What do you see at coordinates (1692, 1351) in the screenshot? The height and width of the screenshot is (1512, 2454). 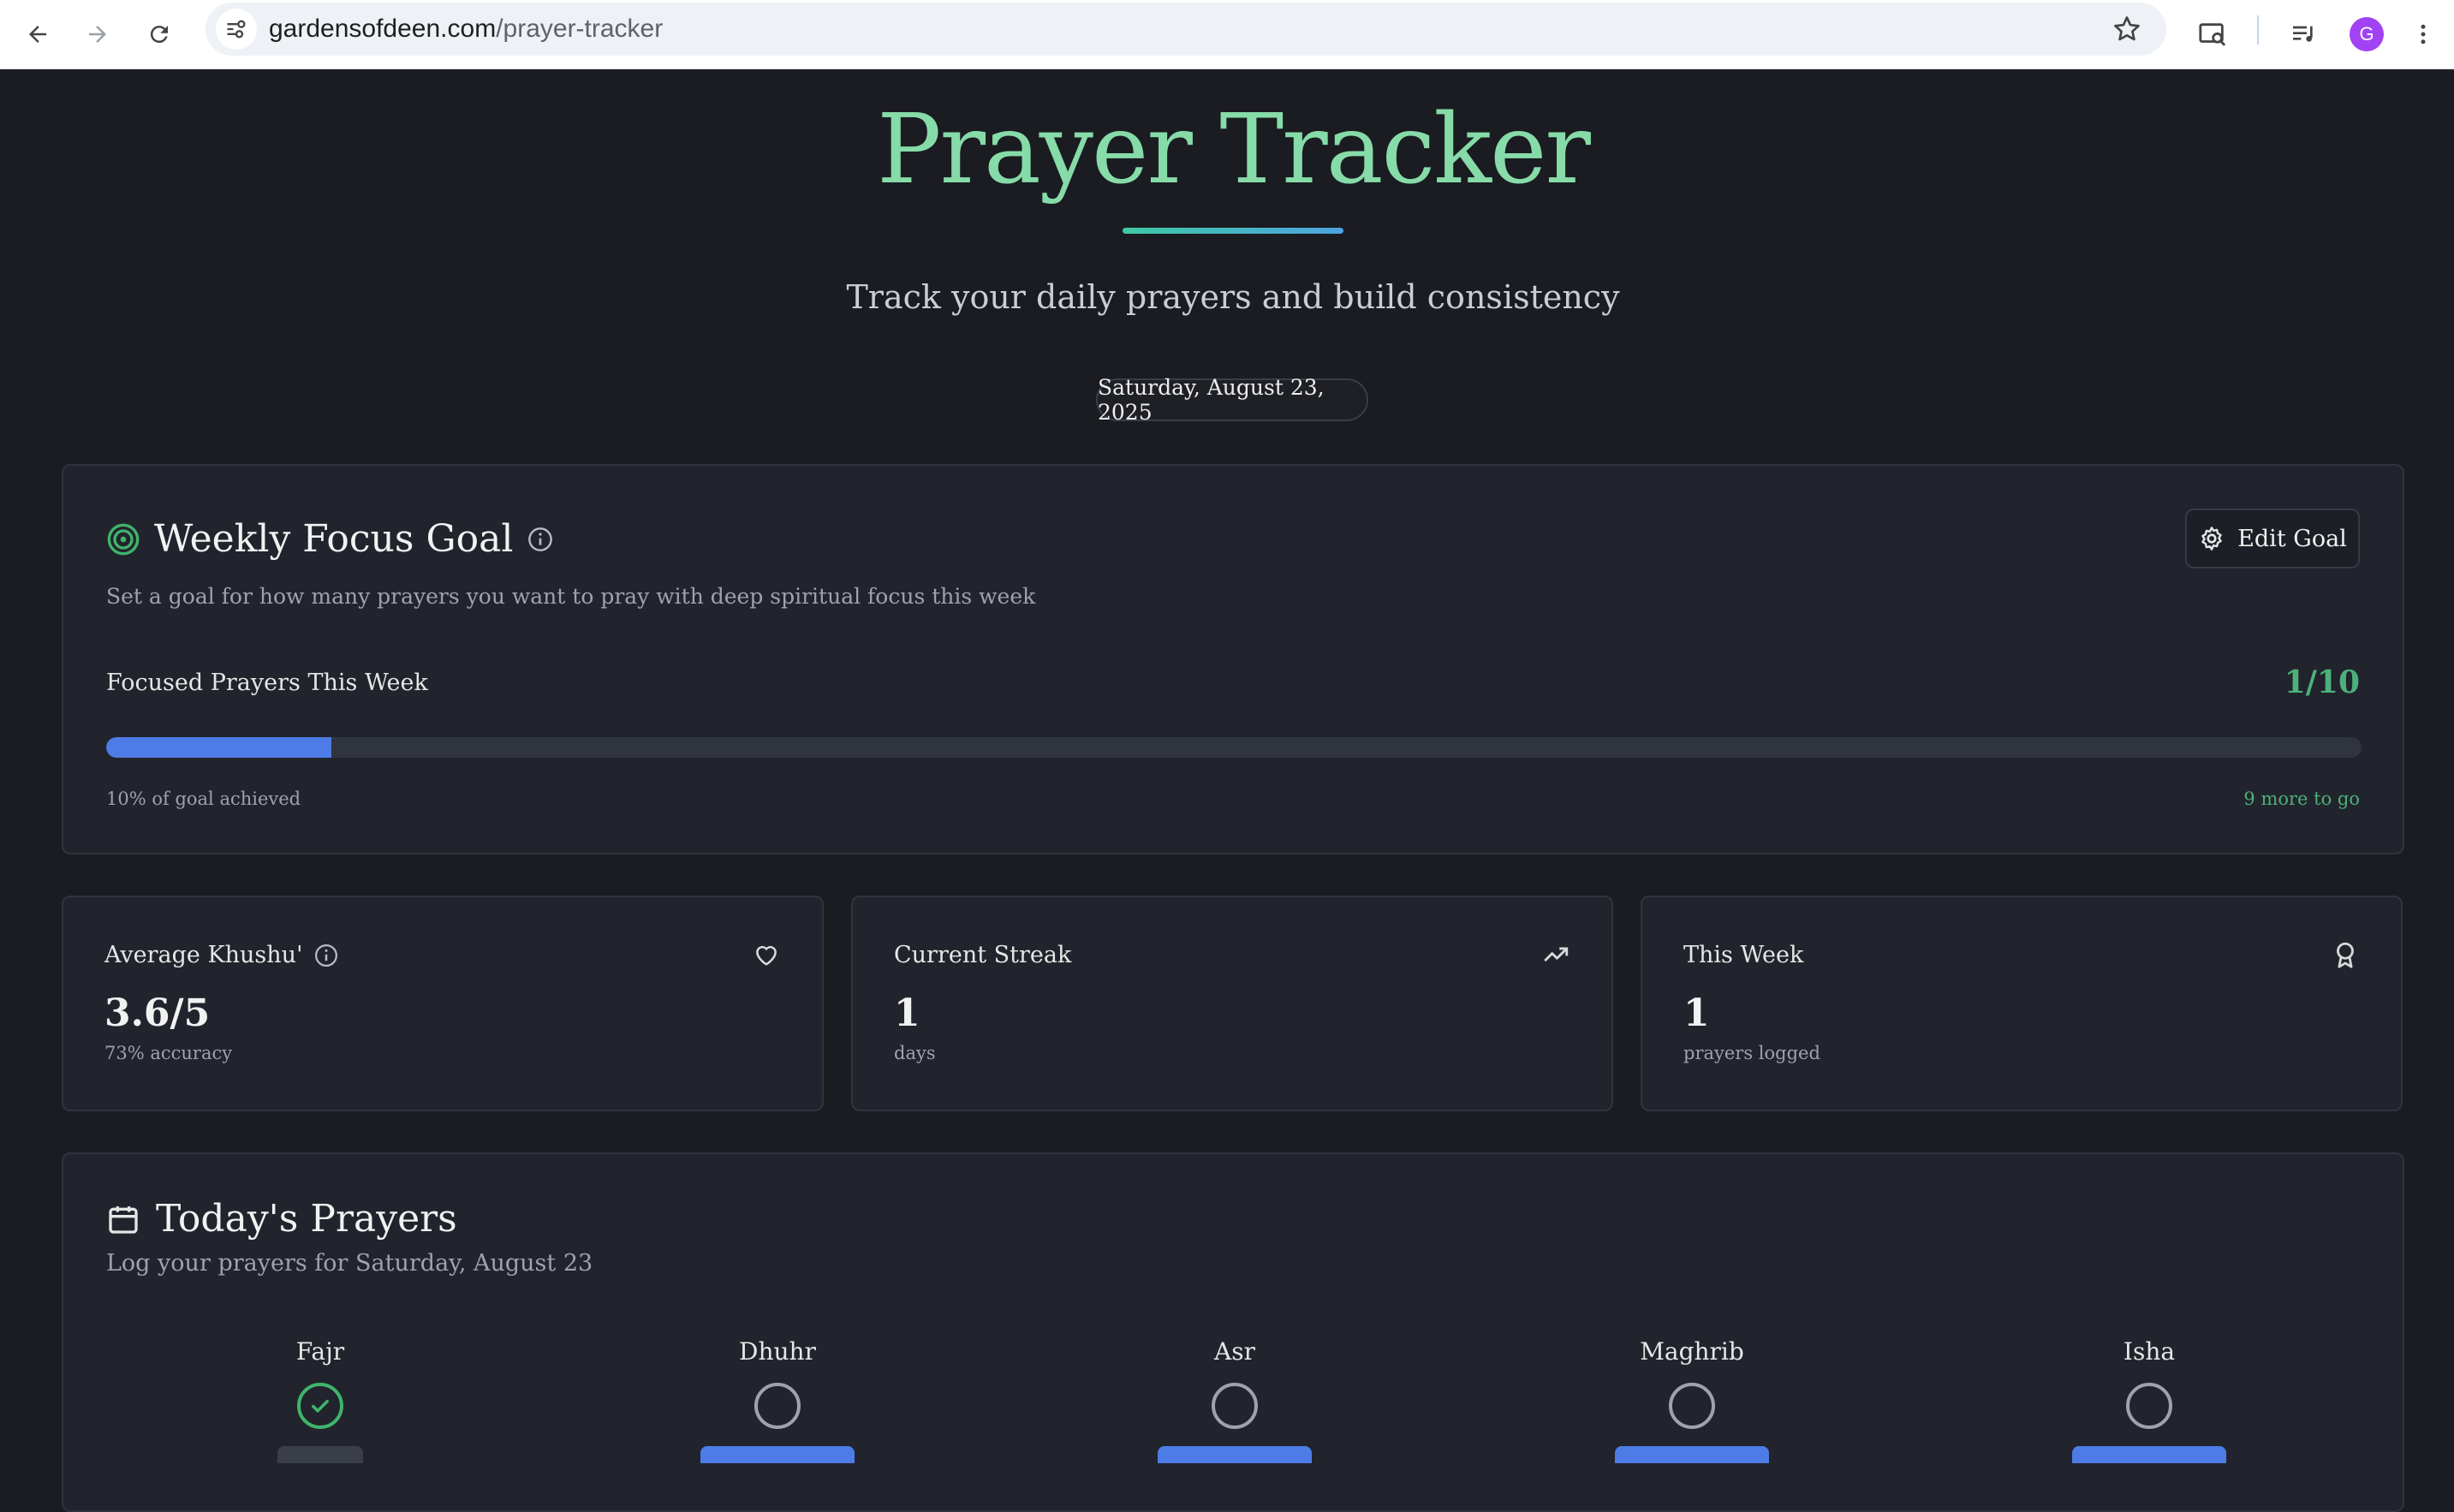 I see `prayer-name: Maghrib` at bounding box center [1692, 1351].